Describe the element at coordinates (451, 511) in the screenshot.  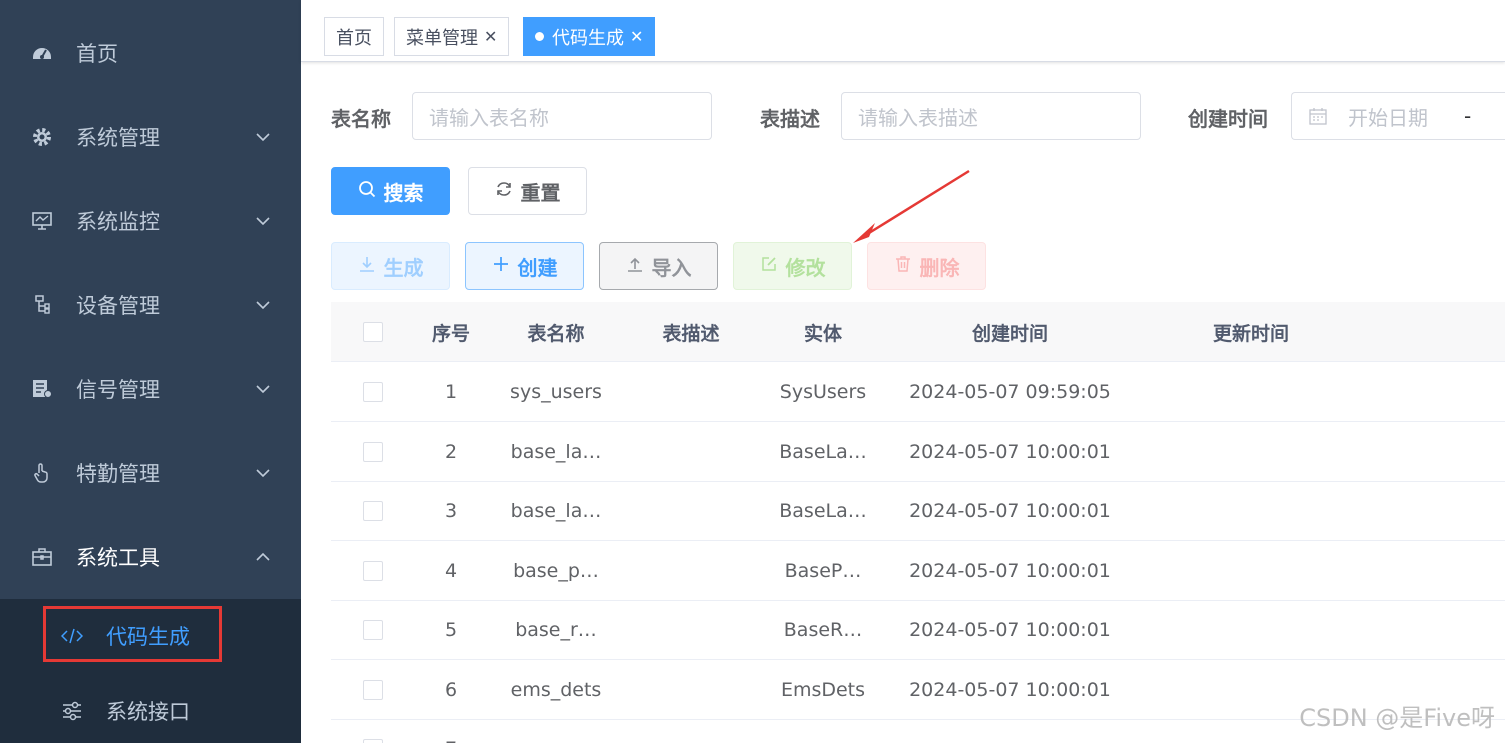
I see `cell-index: 3` at that location.